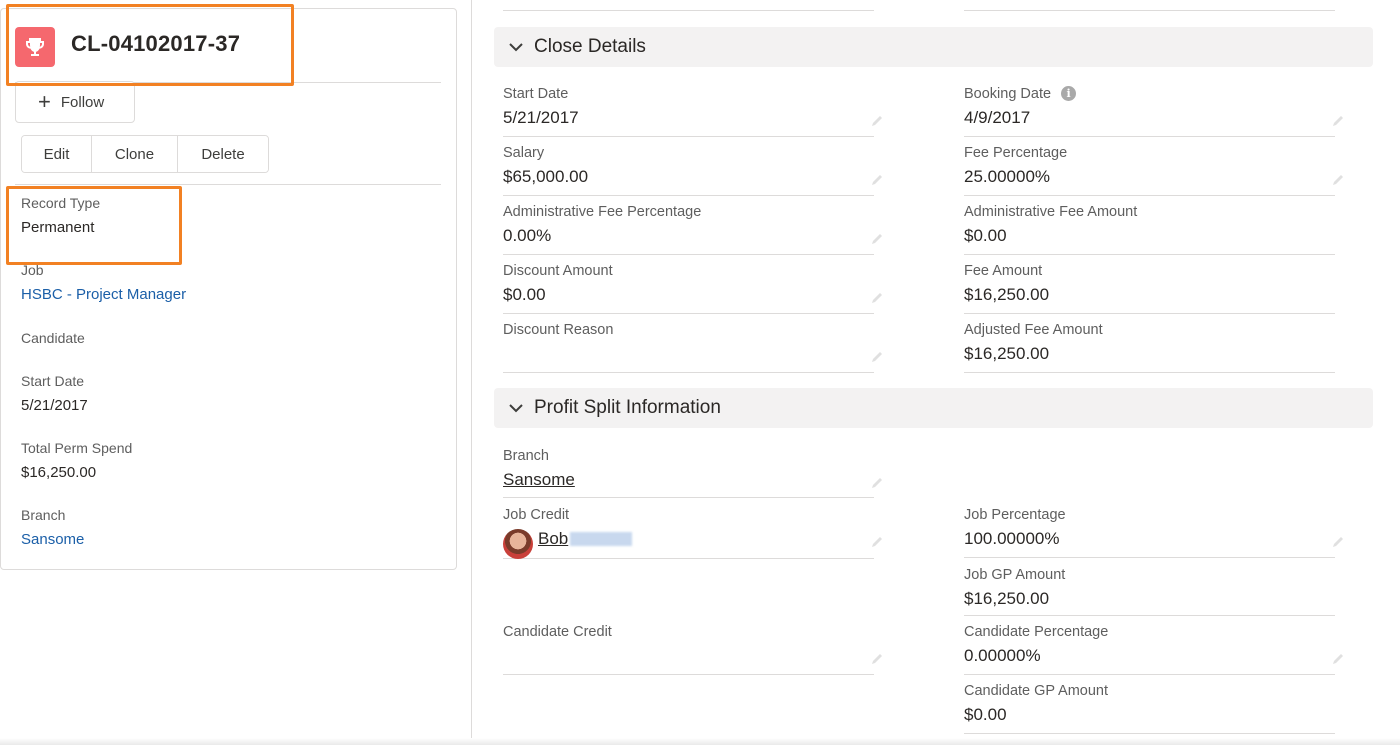 This screenshot has width=1400, height=745. What do you see at coordinates (692, 533) in the screenshot?
I see `field-job-credit: Job Credit Bob` at bounding box center [692, 533].